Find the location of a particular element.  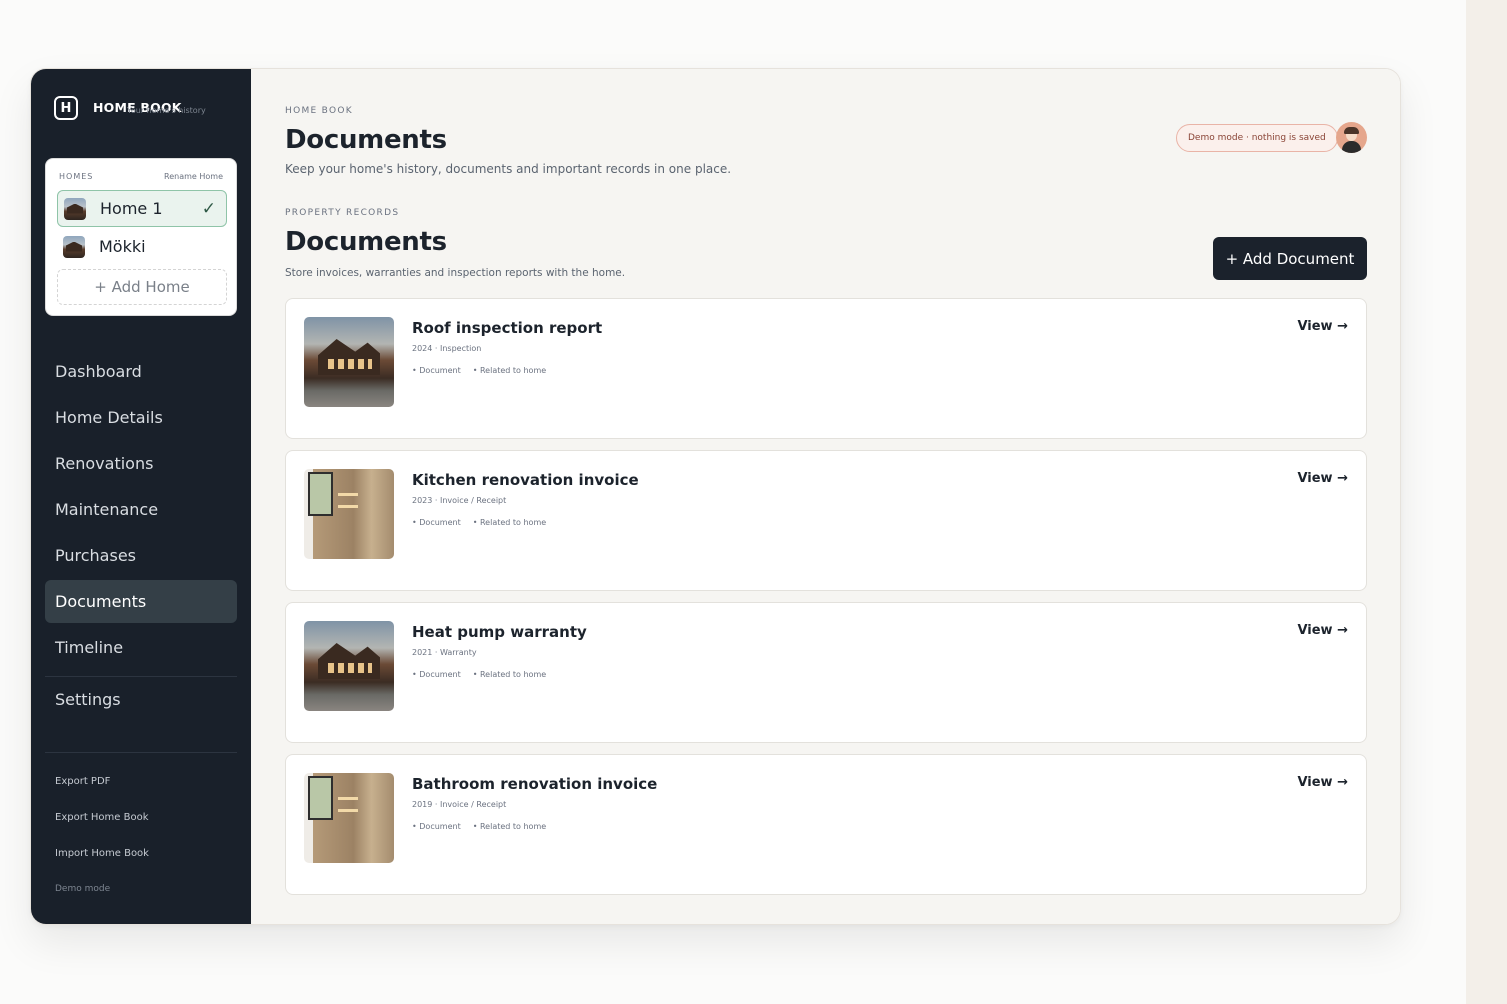

document-title: Kitchen renovation invoice is located at coordinates (525, 480).